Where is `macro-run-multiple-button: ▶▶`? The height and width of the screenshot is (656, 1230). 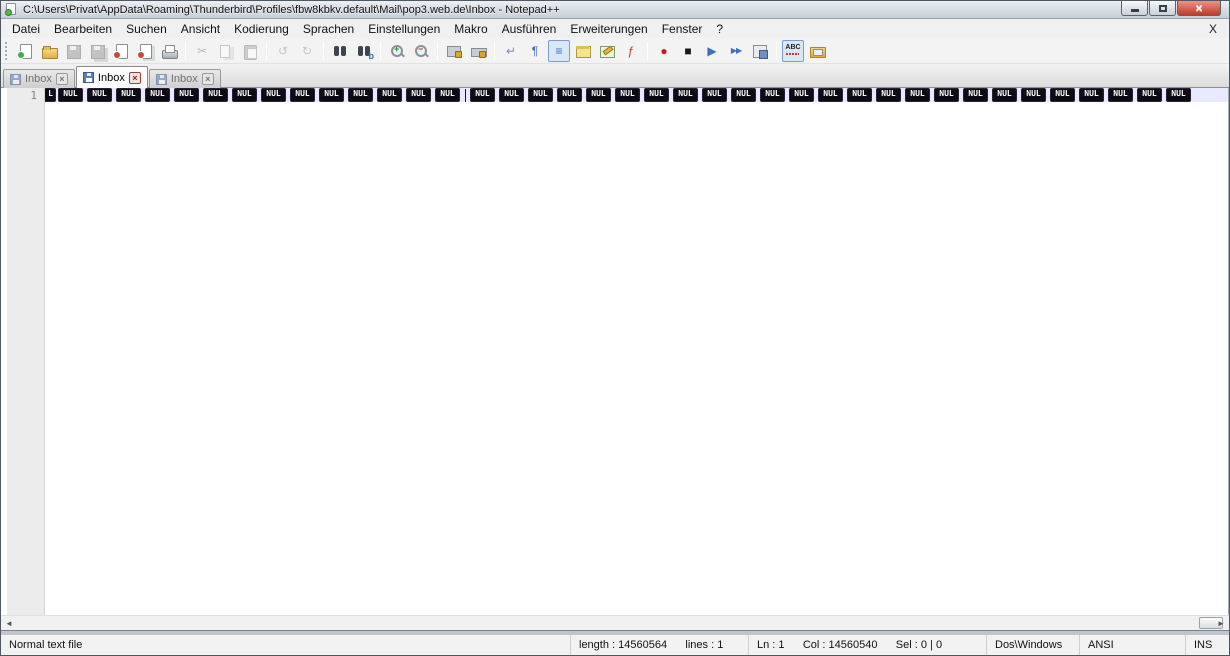 macro-run-multiple-button: ▶▶ is located at coordinates (736, 51).